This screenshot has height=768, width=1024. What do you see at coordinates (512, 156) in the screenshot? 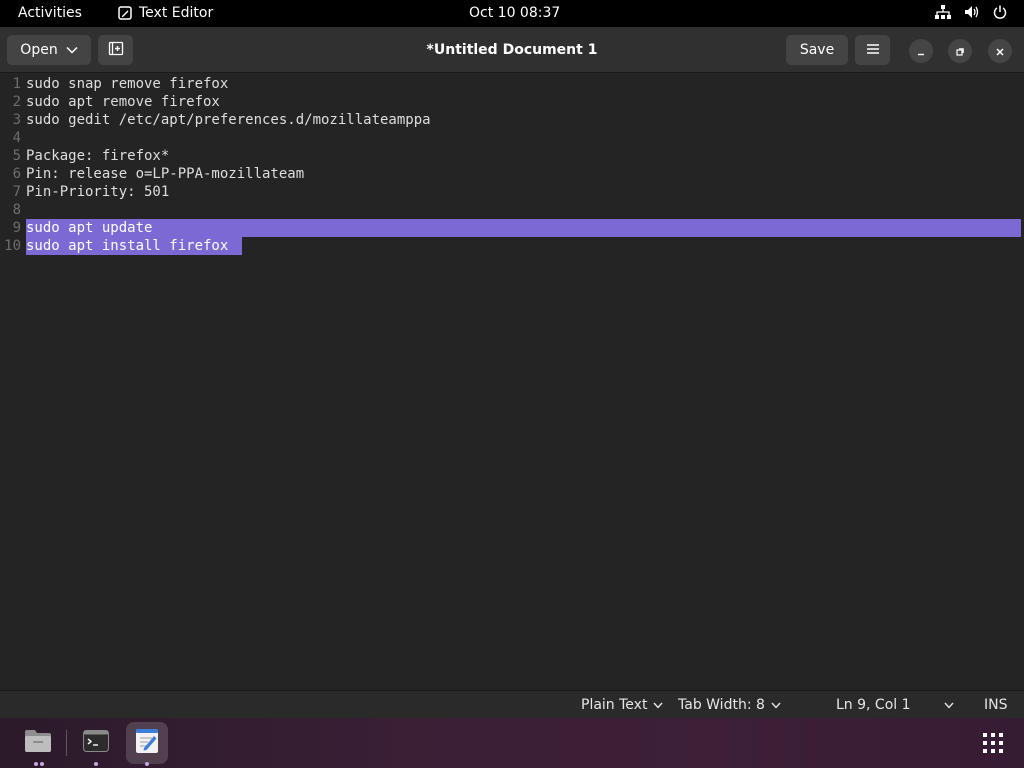
I see `editor-line: 5 Package: firefox*` at bounding box center [512, 156].